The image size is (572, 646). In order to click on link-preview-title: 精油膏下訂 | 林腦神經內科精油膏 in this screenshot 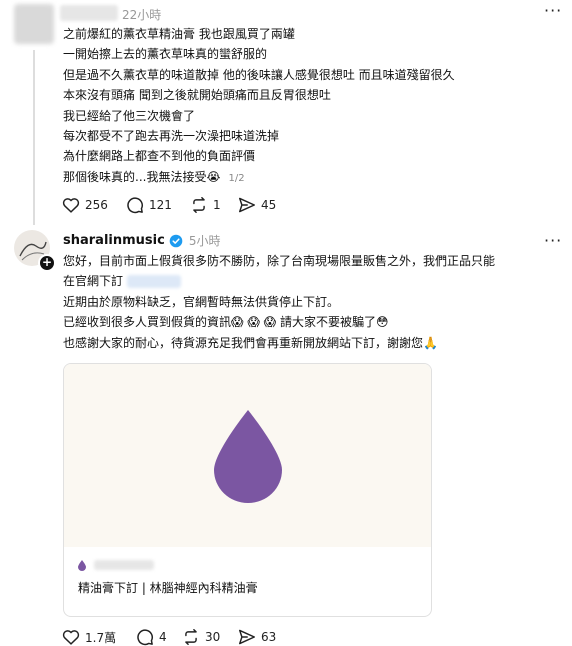, I will do `click(168, 588)`.